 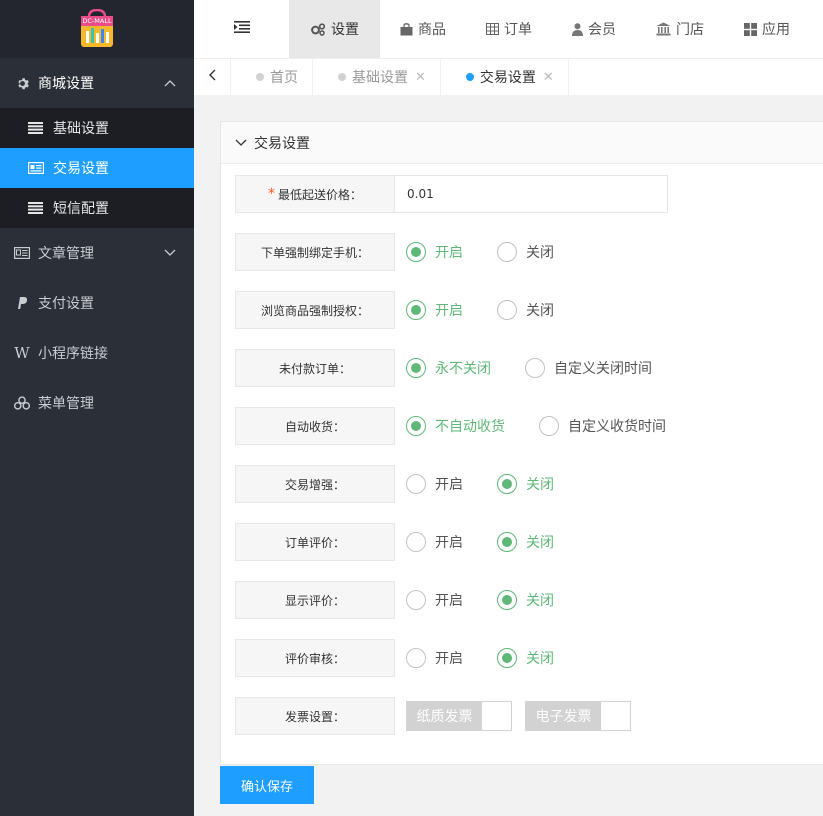 I want to click on form-label: 发票设置：, so click(x=315, y=716).